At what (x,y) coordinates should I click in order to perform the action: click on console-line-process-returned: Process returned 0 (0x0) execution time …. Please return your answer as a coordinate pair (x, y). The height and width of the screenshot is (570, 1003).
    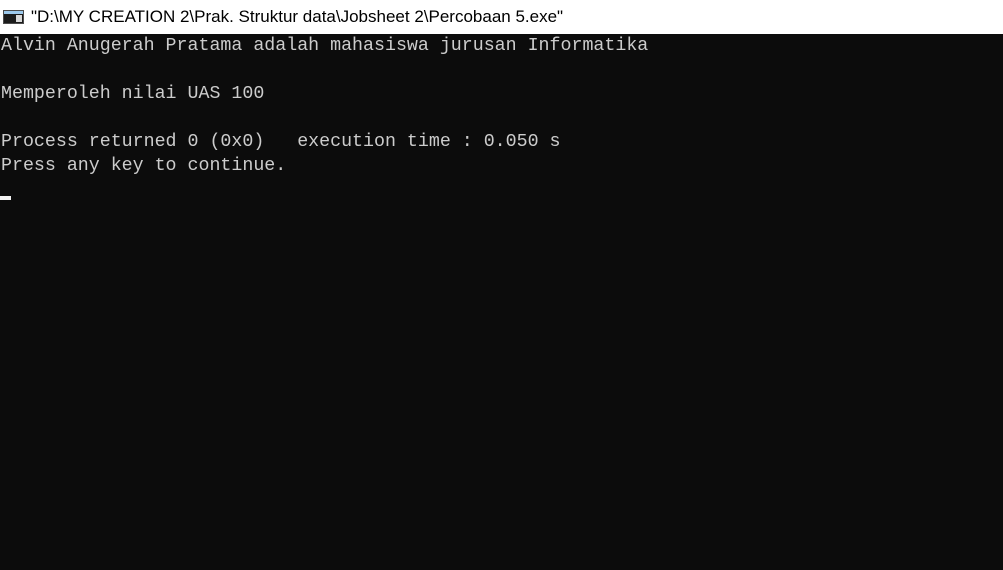
    Looking at the image, I should click on (281, 142).